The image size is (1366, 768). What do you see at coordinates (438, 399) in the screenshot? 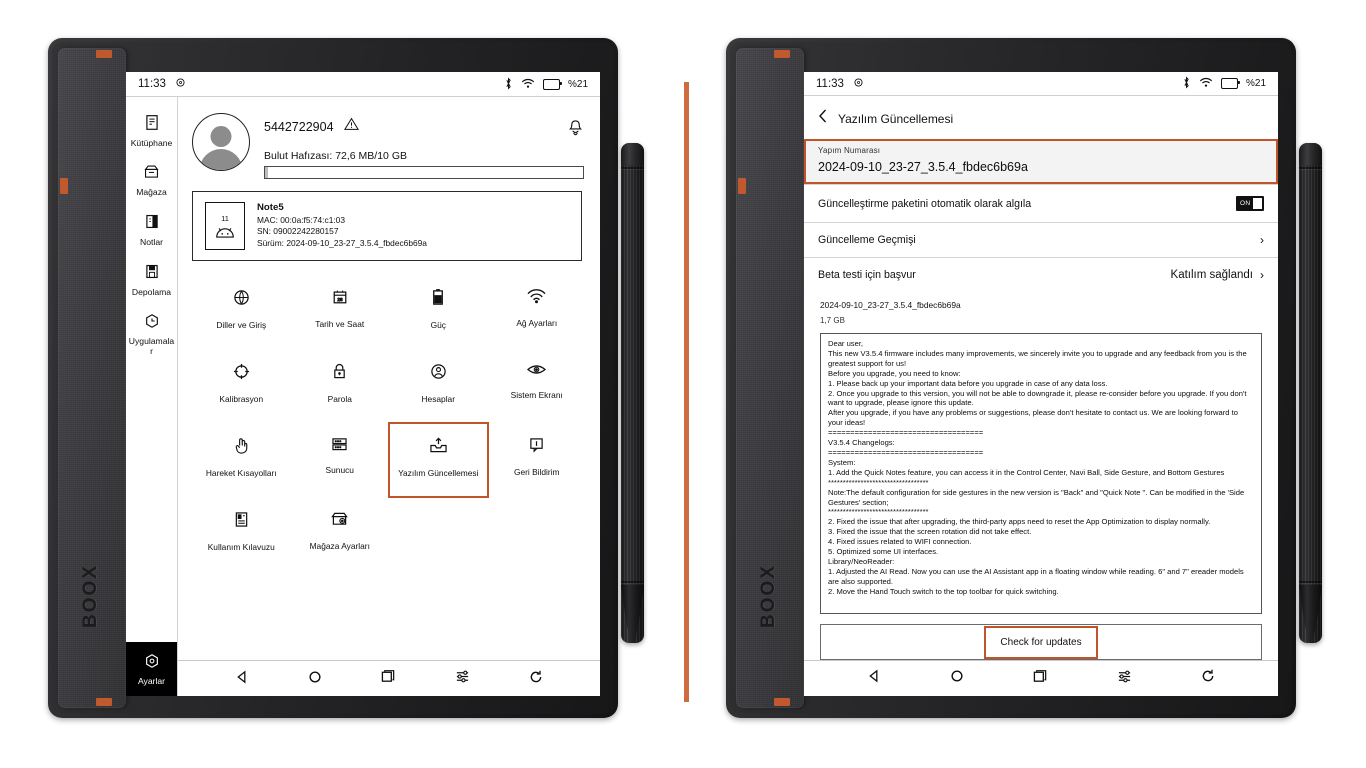
I see `settings-tile-label: Hesaplar` at bounding box center [438, 399].